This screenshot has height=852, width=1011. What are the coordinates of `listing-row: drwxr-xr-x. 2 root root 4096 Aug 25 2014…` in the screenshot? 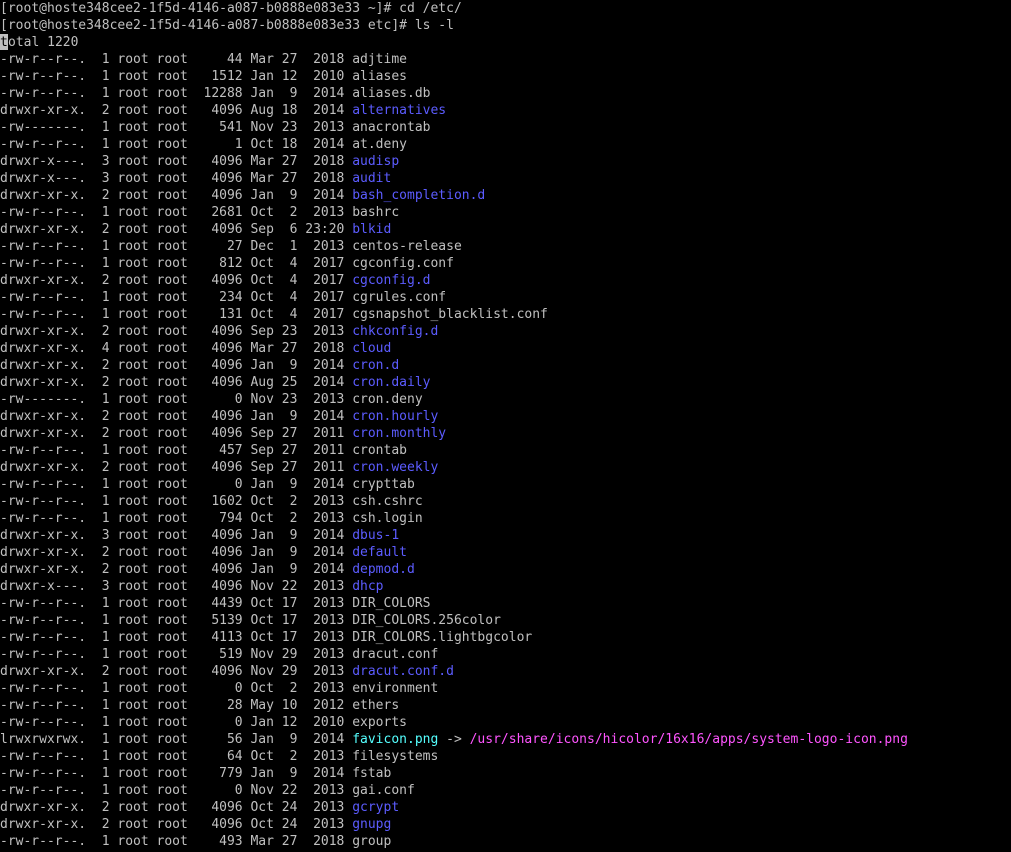 It's located at (505, 382).